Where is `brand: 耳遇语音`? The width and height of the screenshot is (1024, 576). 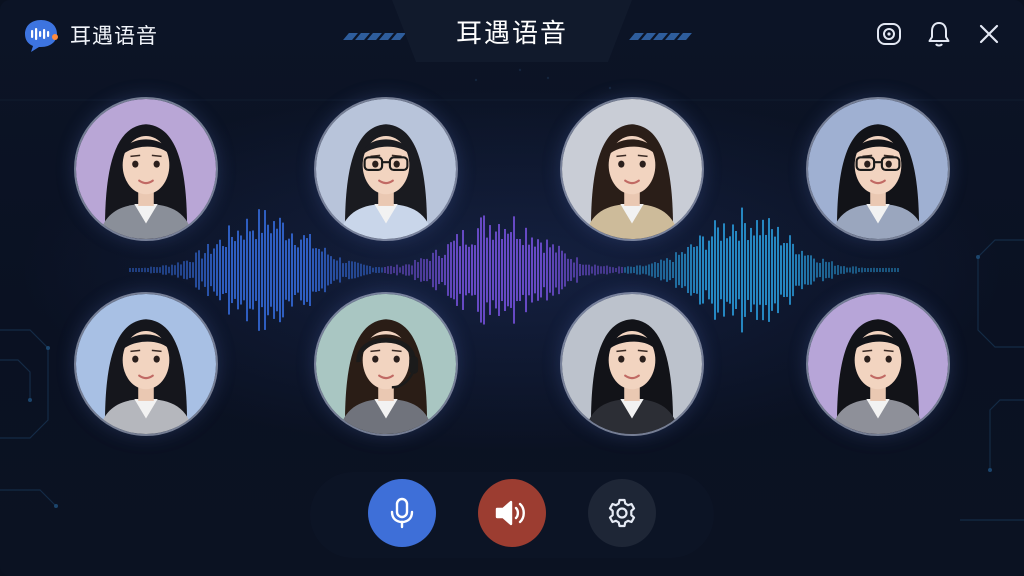
brand: 耳遇语音 is located at coordinates (90, 35).